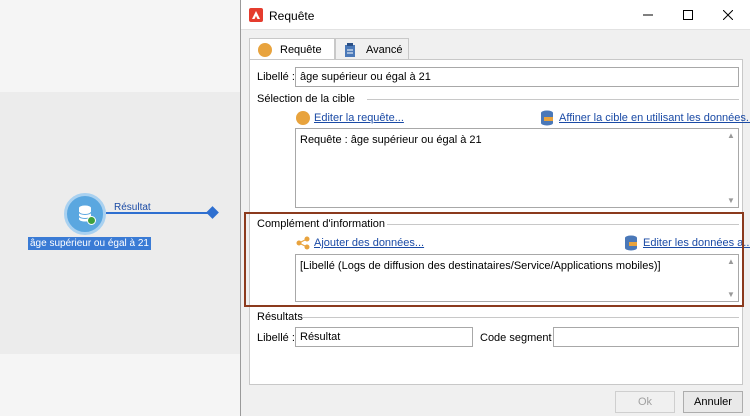 This screenshot has width=750, height=416. I want to click on cancel-button: Annuler, so click(713, 402).